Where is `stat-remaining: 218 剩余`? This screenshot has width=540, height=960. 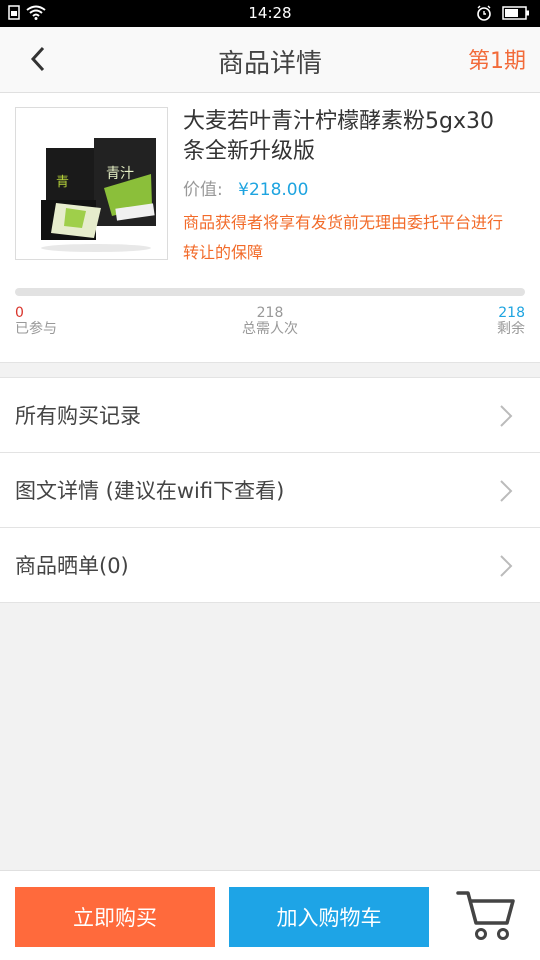 stat-remaining: 218 剩余 is located at coordinates (511, 321).